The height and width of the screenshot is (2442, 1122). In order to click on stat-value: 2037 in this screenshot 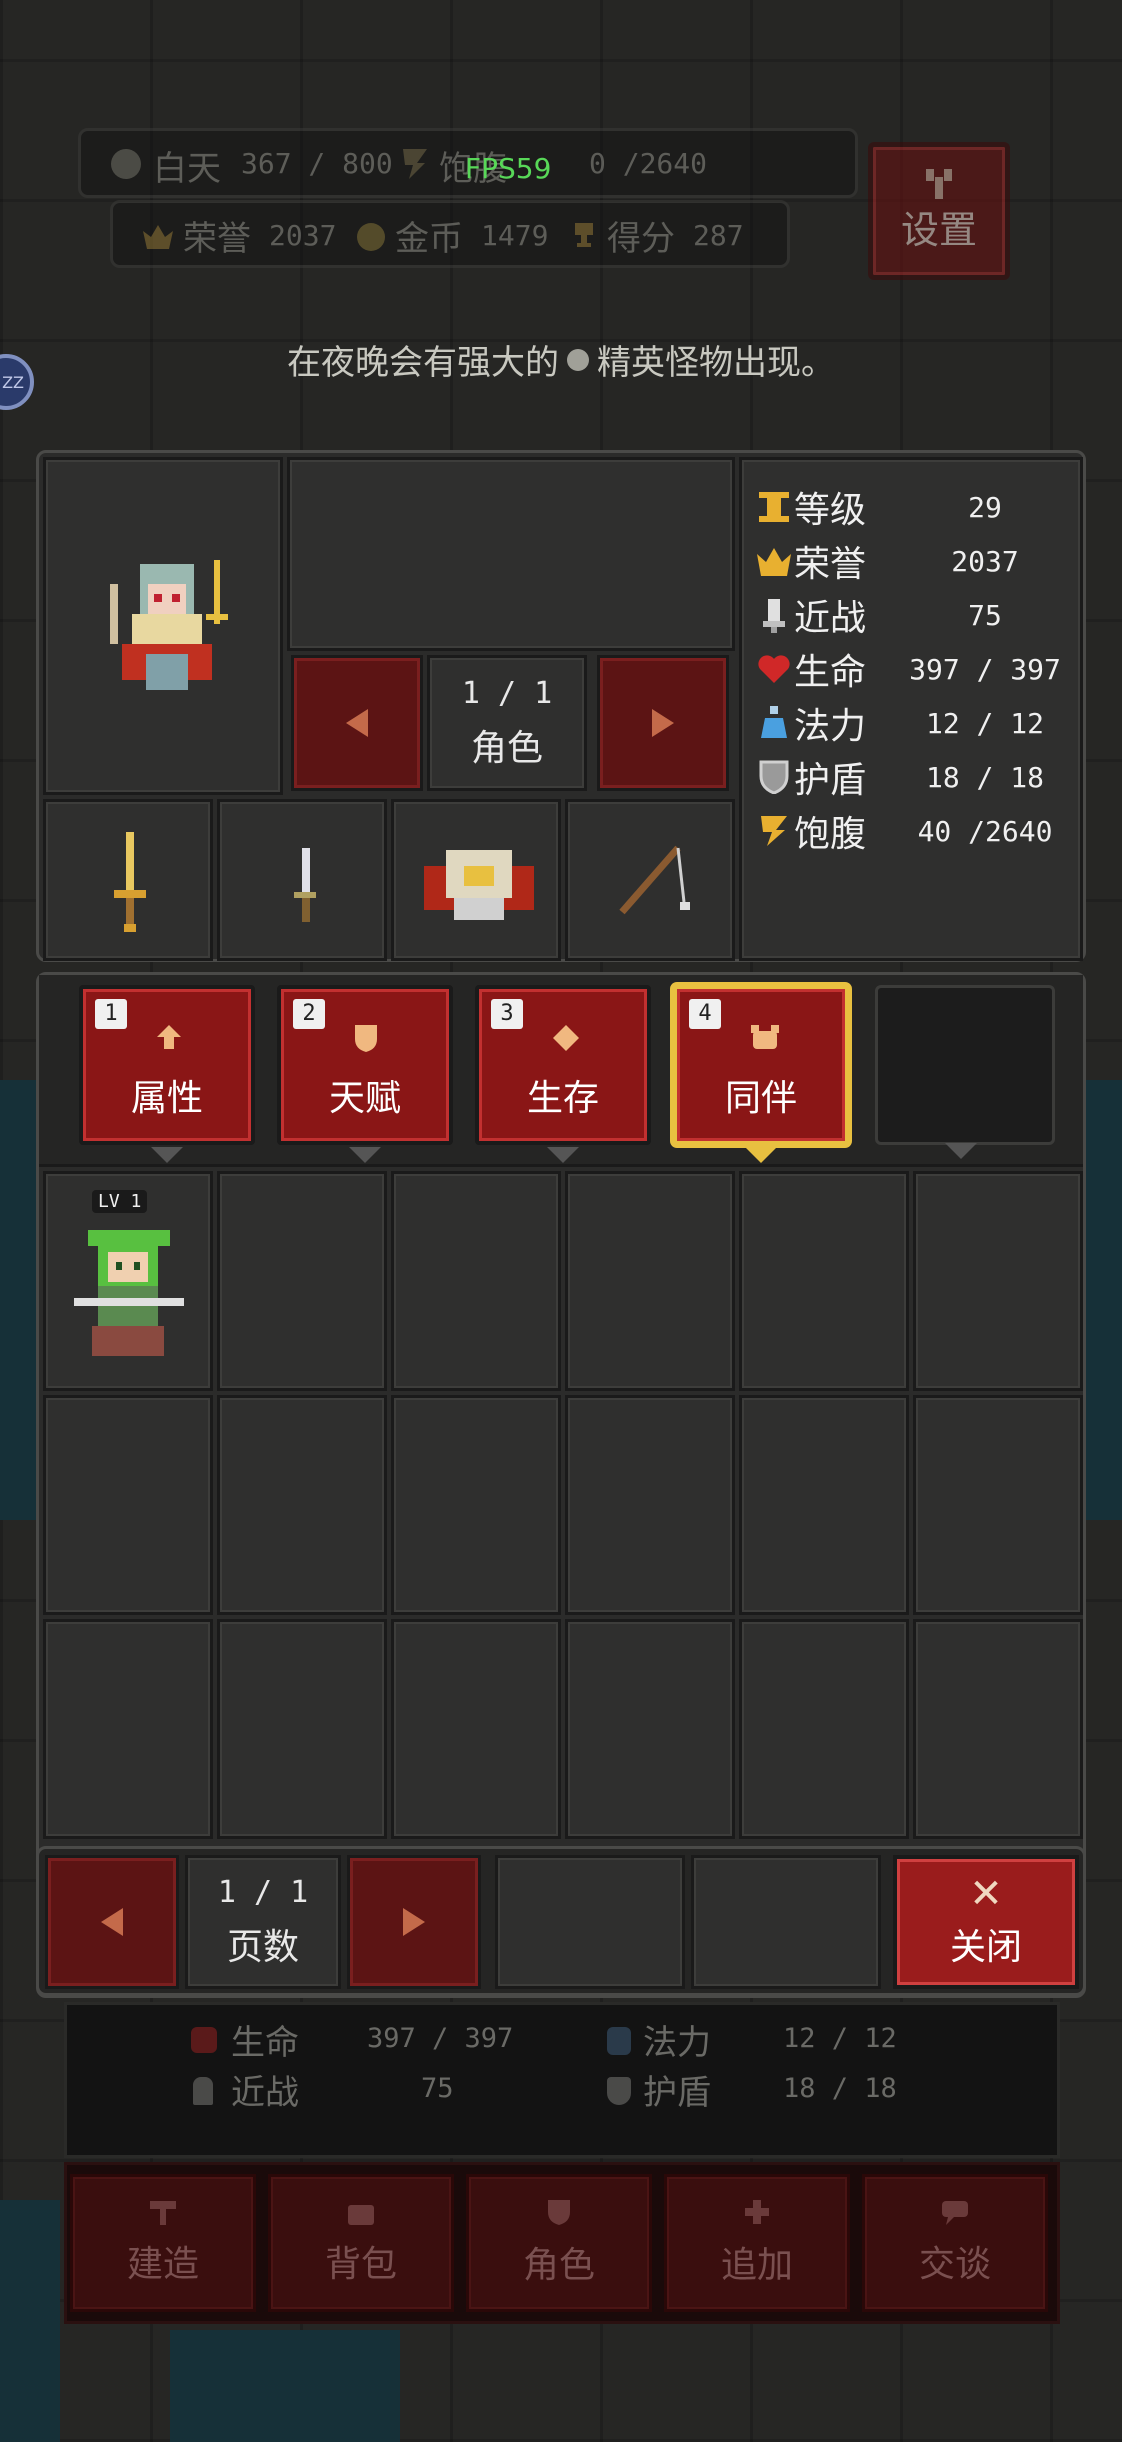, I will do `click(985, 561)`.